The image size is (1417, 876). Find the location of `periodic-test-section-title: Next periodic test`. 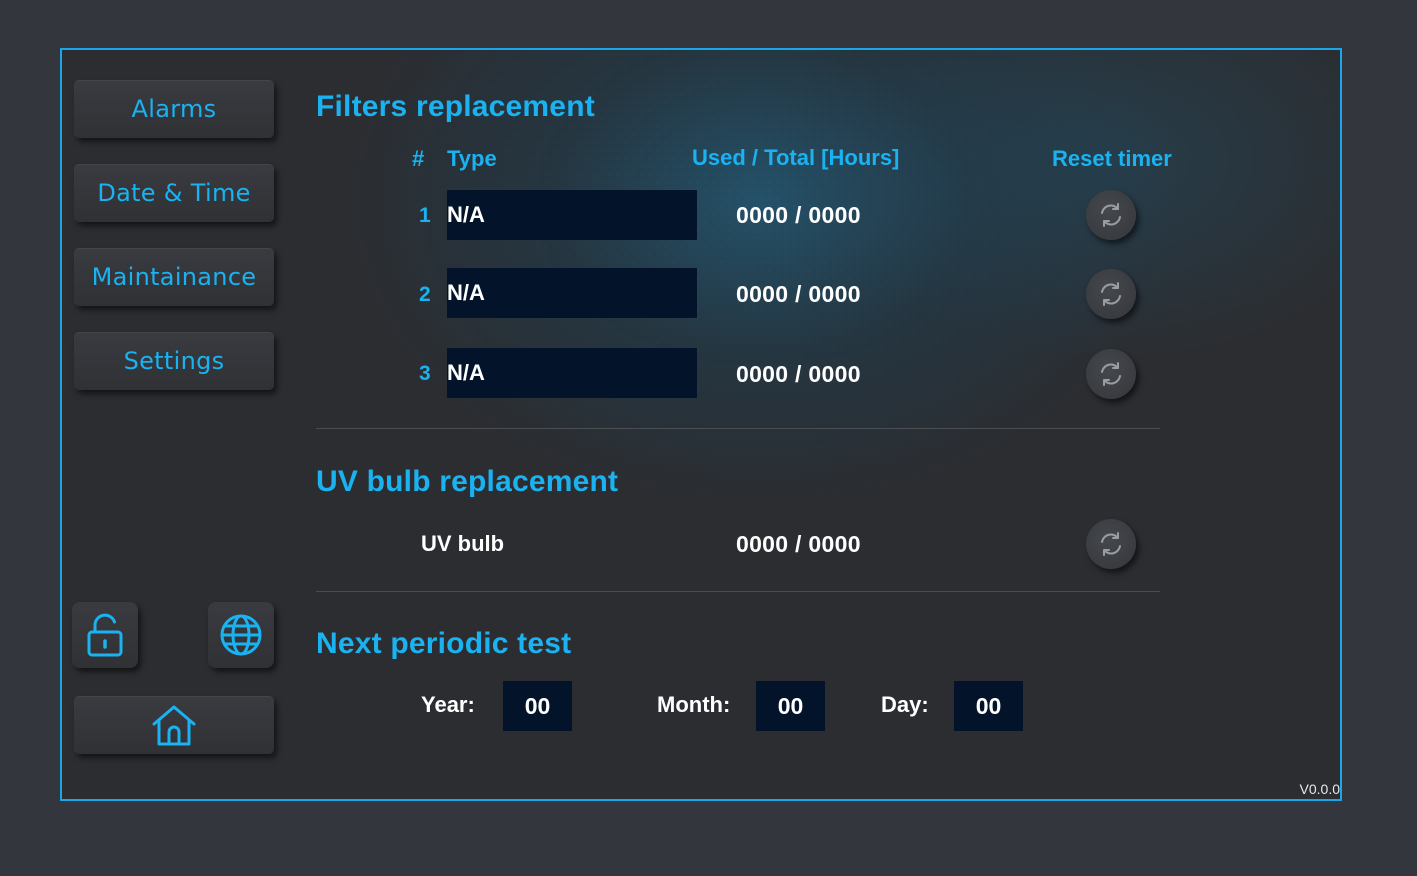

periodic-test-section-title: Next periodic test is located at coordinates (444, 643).